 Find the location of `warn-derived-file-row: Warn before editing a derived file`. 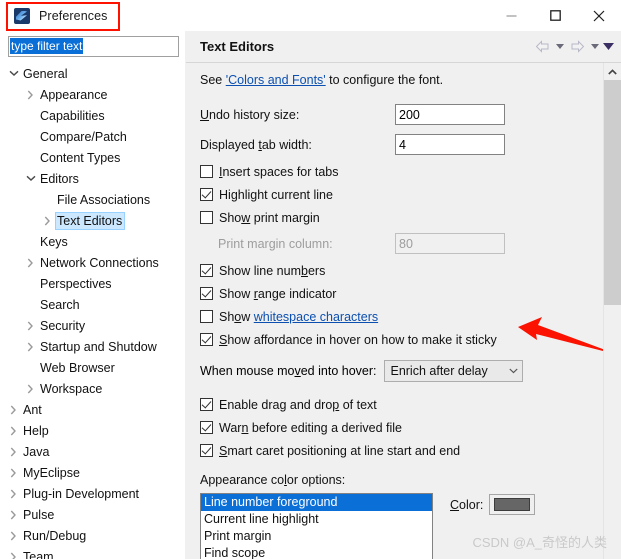

warn-derived-file-row: Warn before editing a derived file is located at coordinates (401, 427).